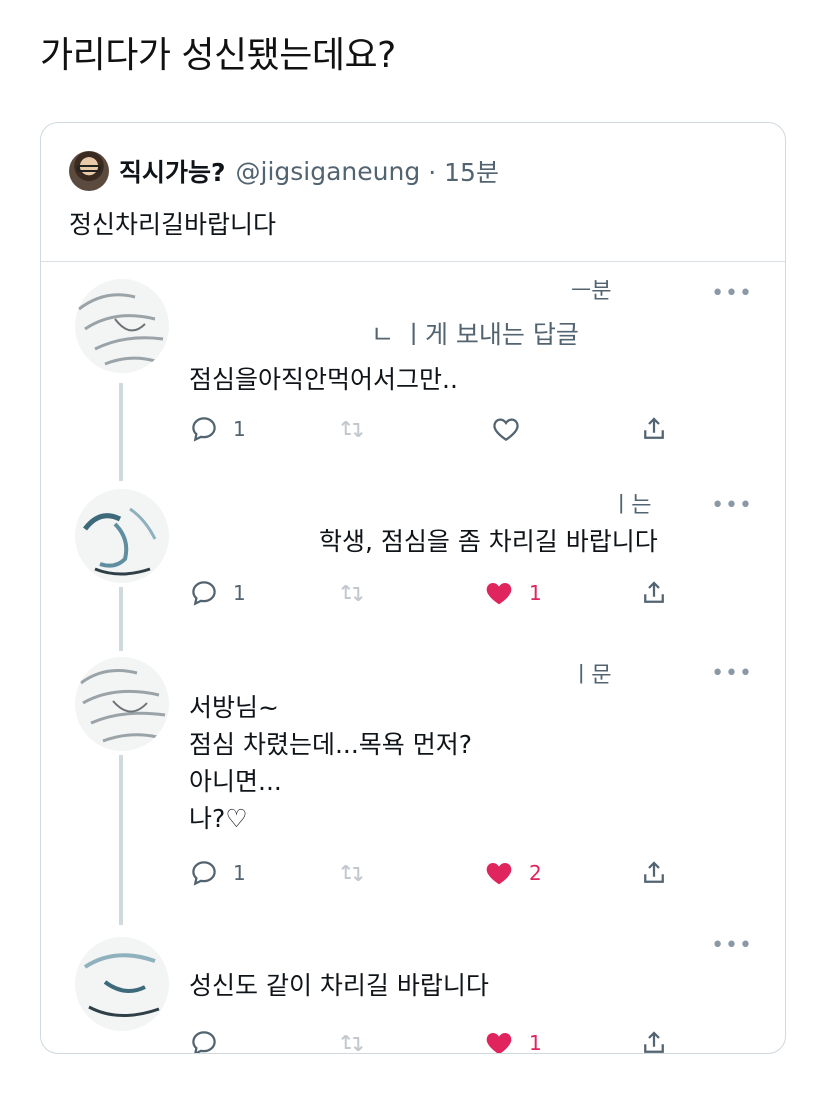 The width and height of the screenshot is (828, 1111). I want to click on quoted-tweet-header: 직시가능? @jigsiganeung · 15분, so click(284, 171).